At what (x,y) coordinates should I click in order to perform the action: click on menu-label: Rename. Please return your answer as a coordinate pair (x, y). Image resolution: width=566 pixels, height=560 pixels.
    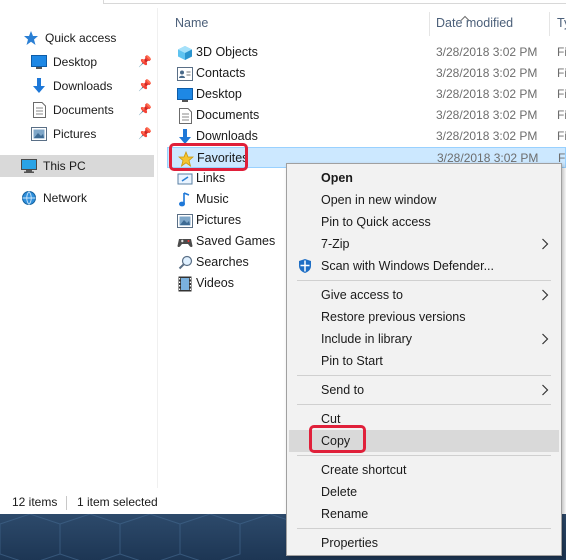
    Looking at the image, I should click on (345, 514).